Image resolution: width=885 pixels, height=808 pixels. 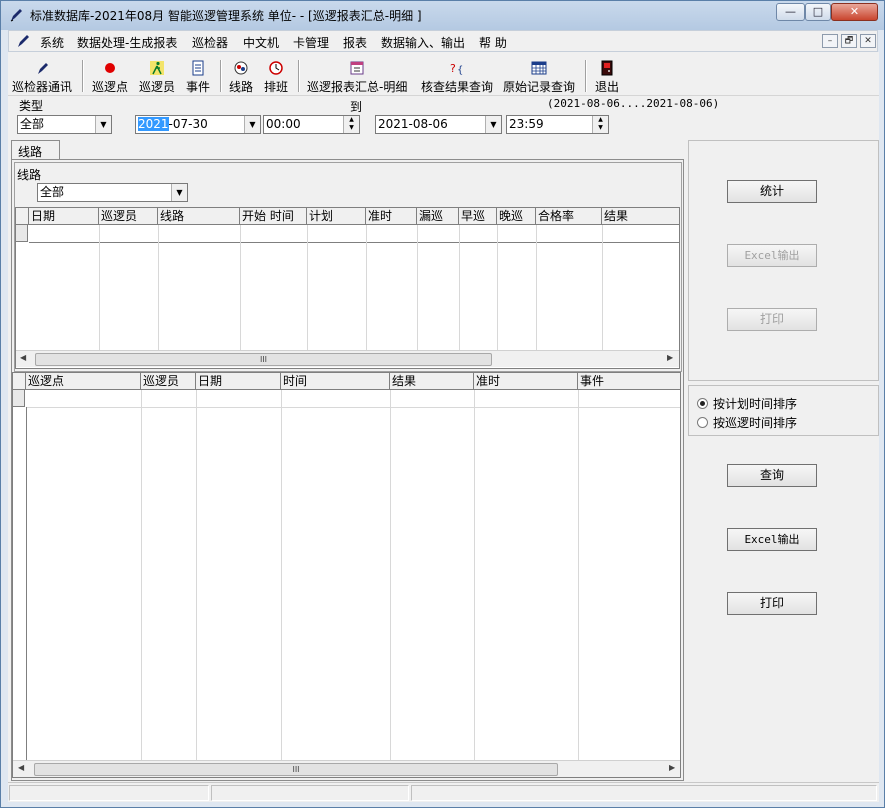 I want to click on end-time-spinner: 23:59 ▲ ▼, so click(x=557, y=124).